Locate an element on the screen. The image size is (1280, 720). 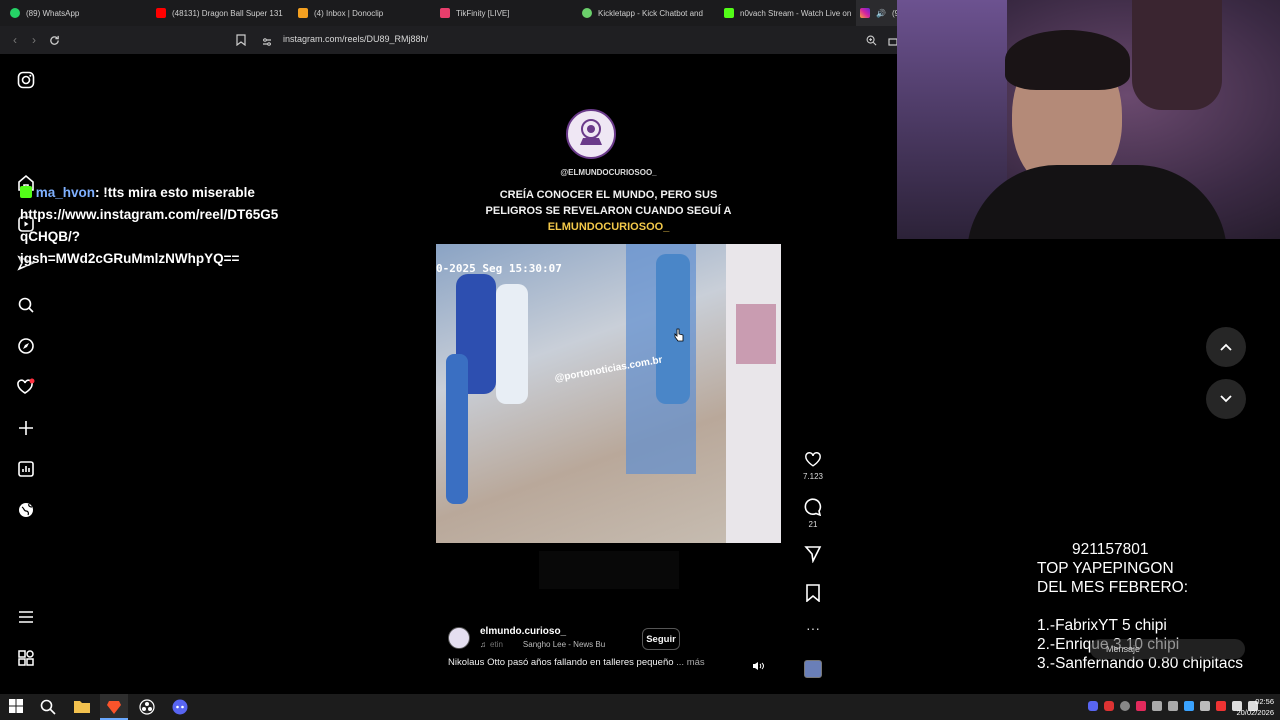
windows-start-icon is located at coordinates (17, 707).